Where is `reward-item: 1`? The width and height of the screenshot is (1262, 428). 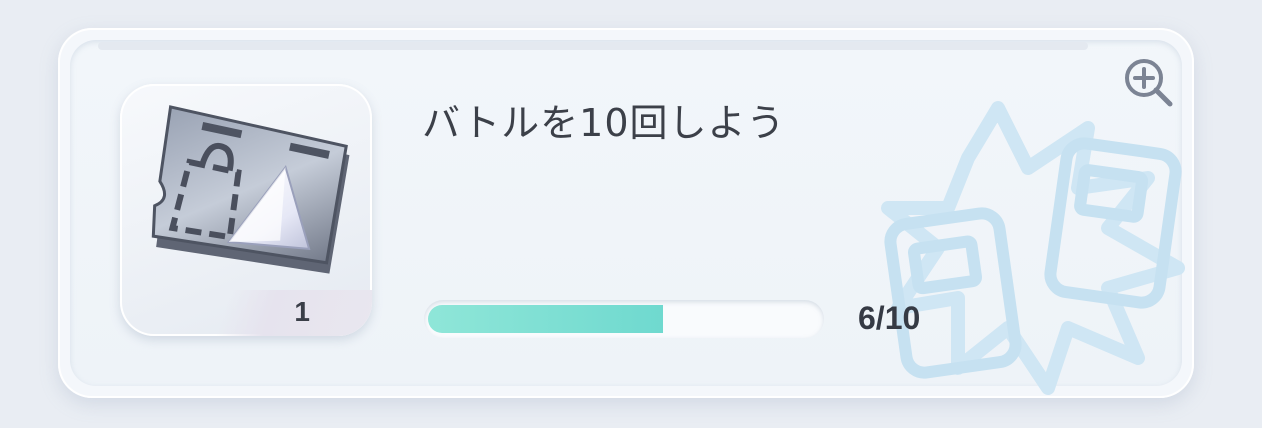
reward-item: 1 is located at coordinates (246, 210).